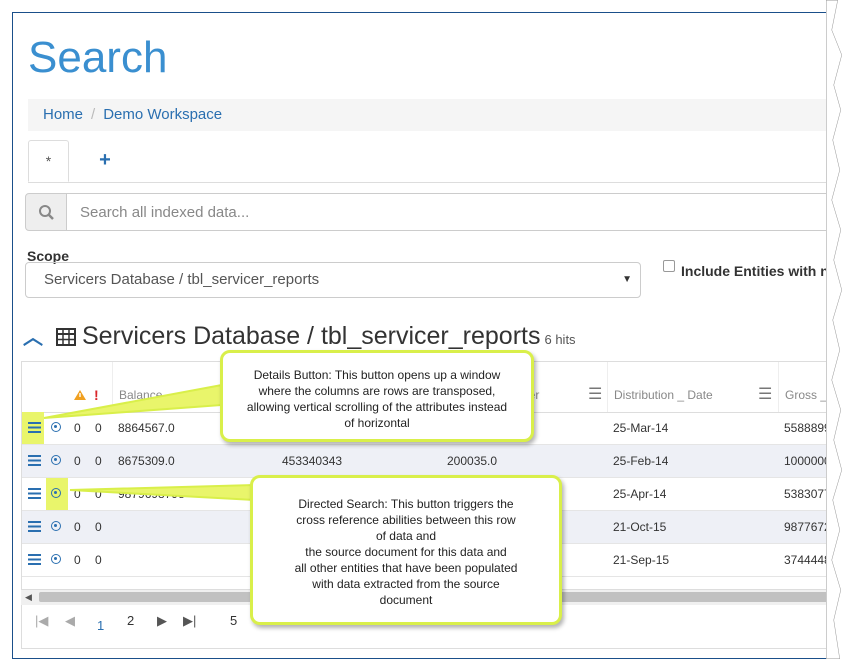  Describe the element at coordinates (755, 271) in the screenshot. I see `include-entities-label: Include Entities with n` at that location.